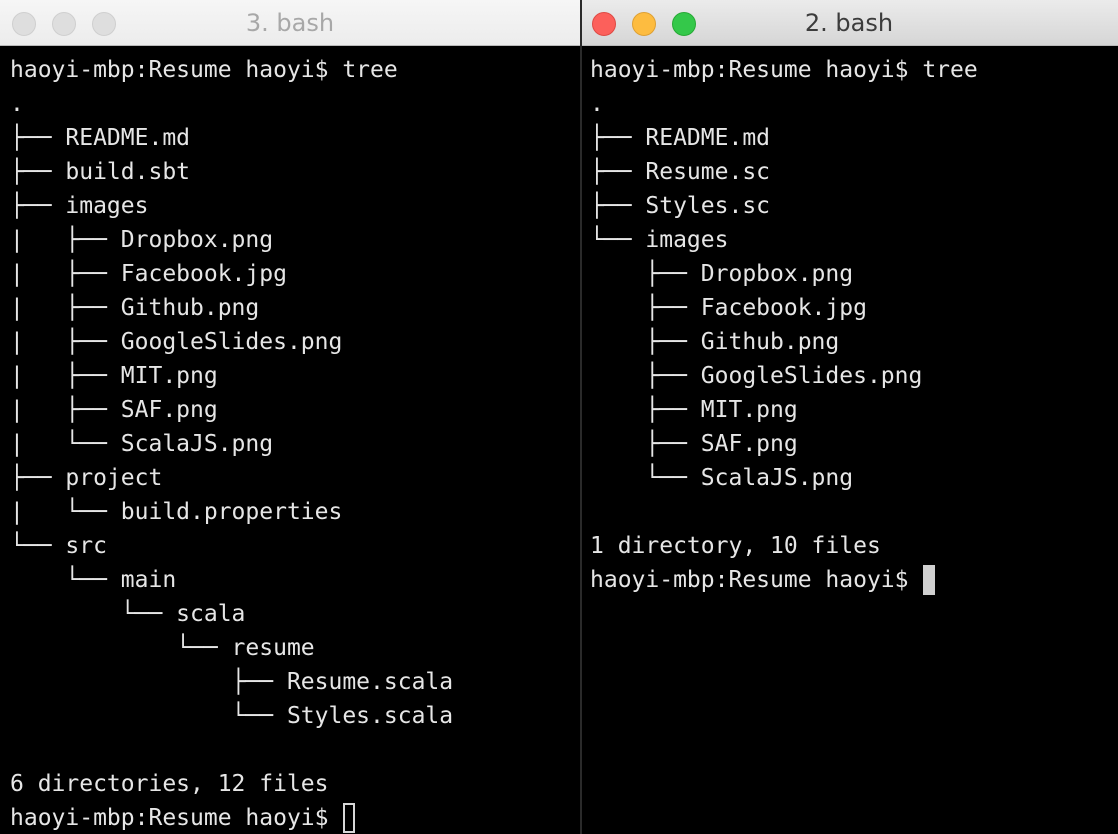 Image resolution: width=1118 pixels, height=834 pixels. I want to click on terminal-line: └── src, so click(58, 546).